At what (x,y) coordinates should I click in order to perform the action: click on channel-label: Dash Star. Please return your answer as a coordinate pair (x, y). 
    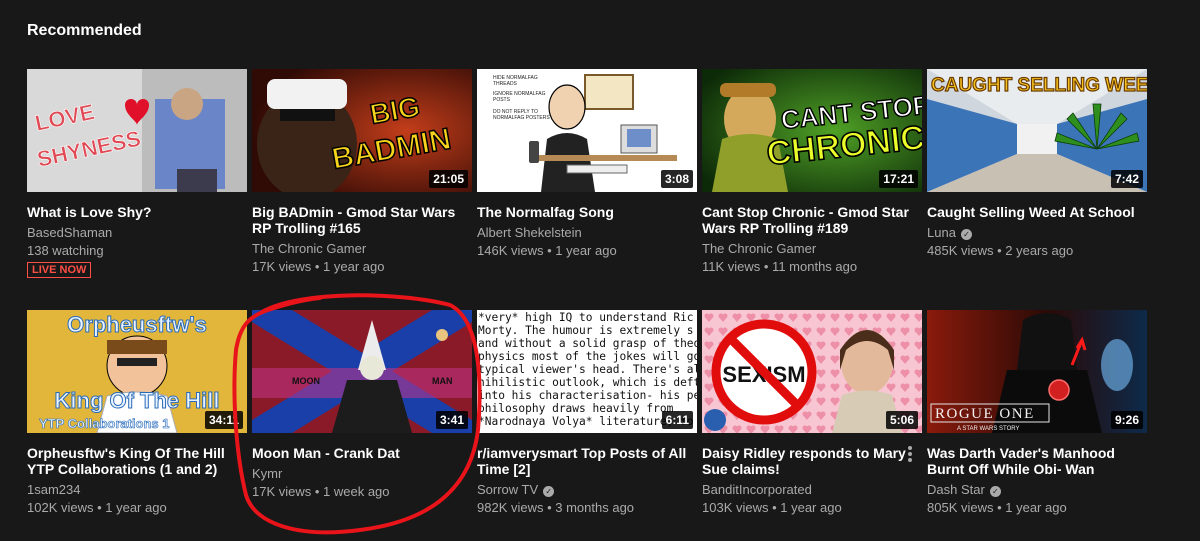
    Looking at the image, I should click on (956, 489).